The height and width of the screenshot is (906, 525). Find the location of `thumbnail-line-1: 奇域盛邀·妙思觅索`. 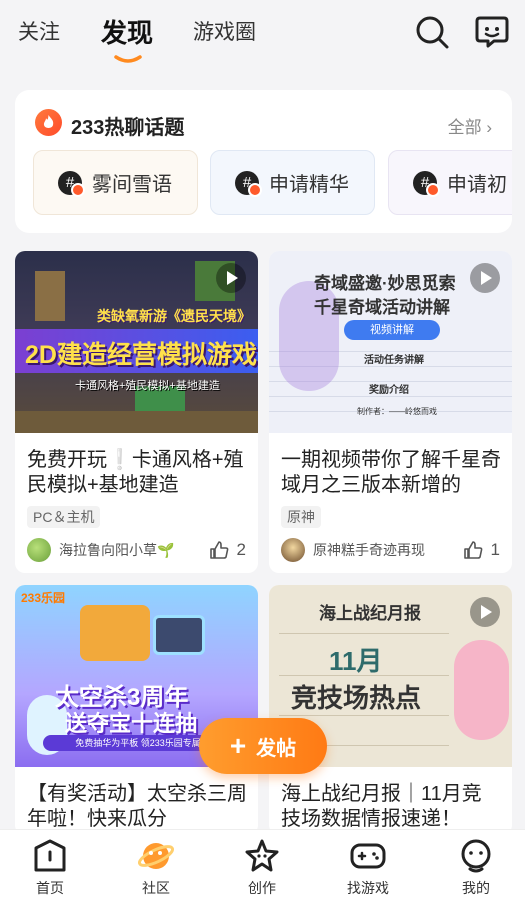

thumbnail-line-1: 奇域盛邀·妙思觅索 is located at coordinates (385, 283).